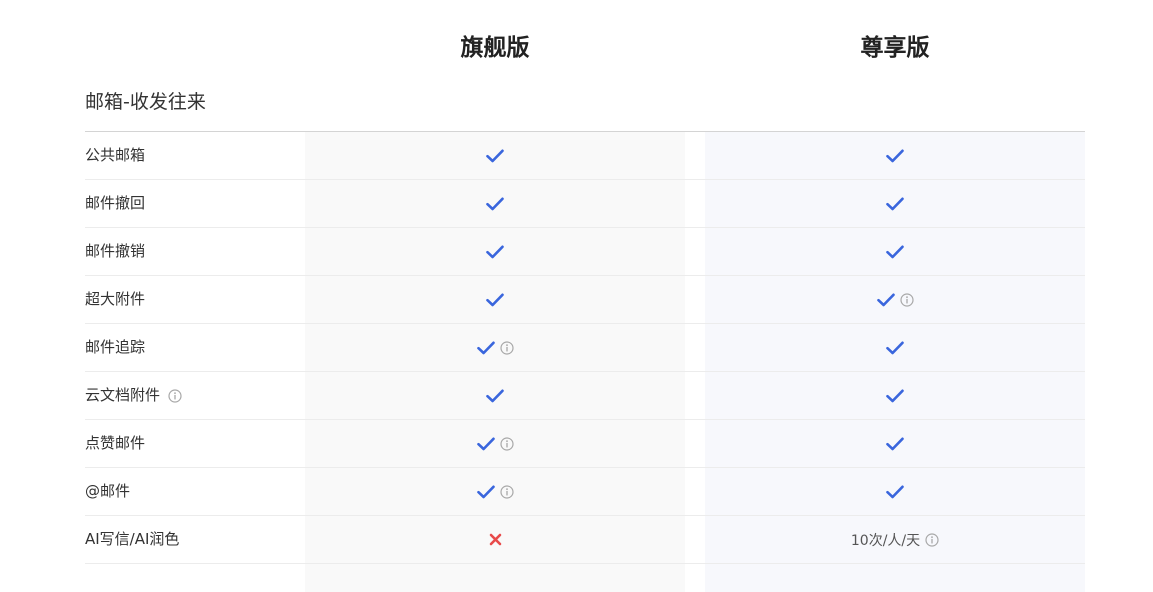 The height and width of the screenshot is (592, 1153). I want to click on table-row: 超大附件, so click(585, 300).